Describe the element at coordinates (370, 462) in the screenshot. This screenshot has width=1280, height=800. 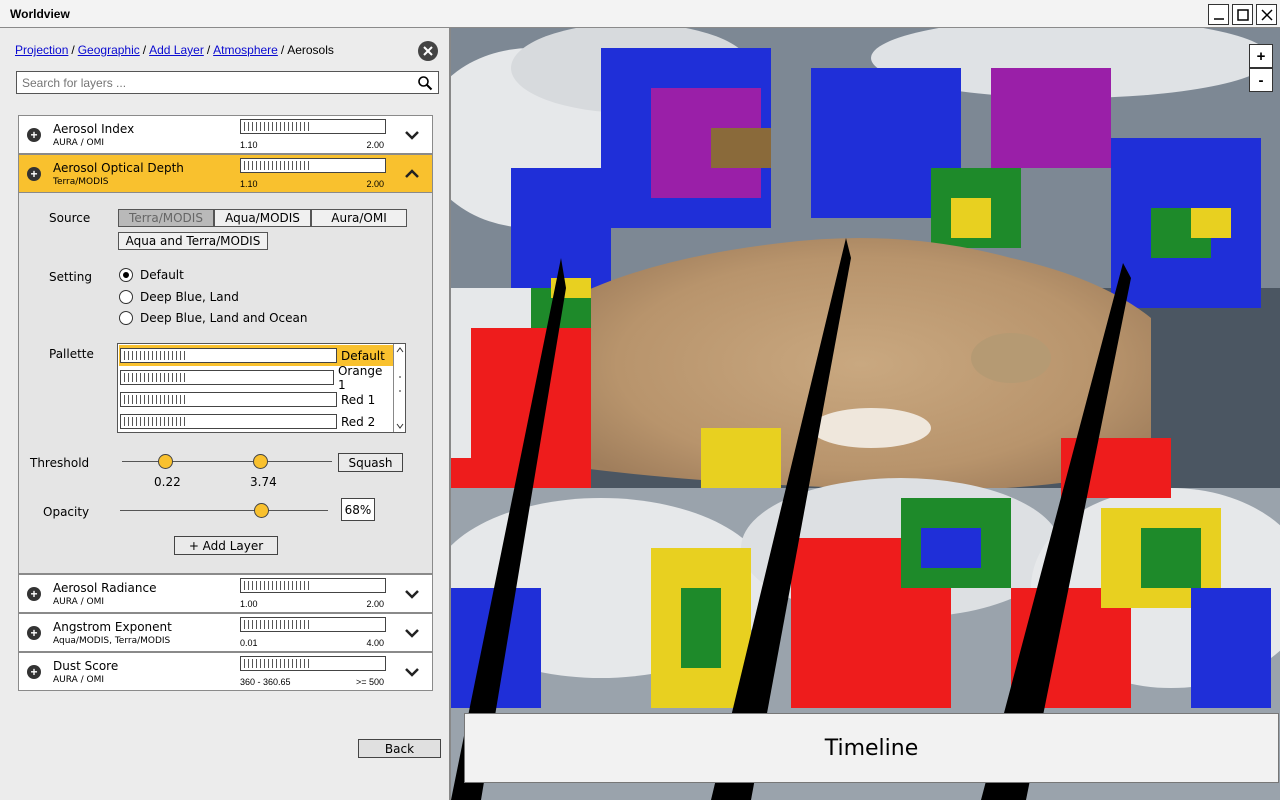
I see `squash-button: Squash` at that location.